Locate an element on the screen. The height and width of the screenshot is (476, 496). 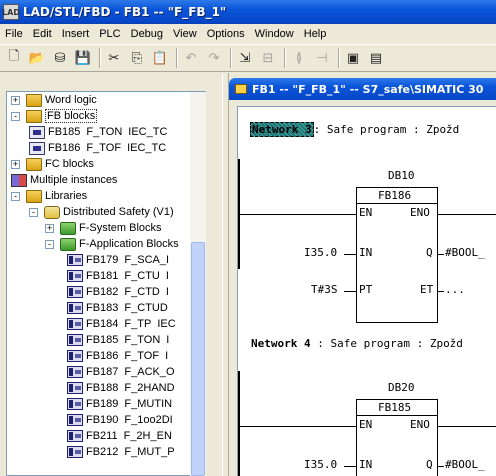
tree-item: - Distributed Safety (V1) is located at coordinates (101, 212).